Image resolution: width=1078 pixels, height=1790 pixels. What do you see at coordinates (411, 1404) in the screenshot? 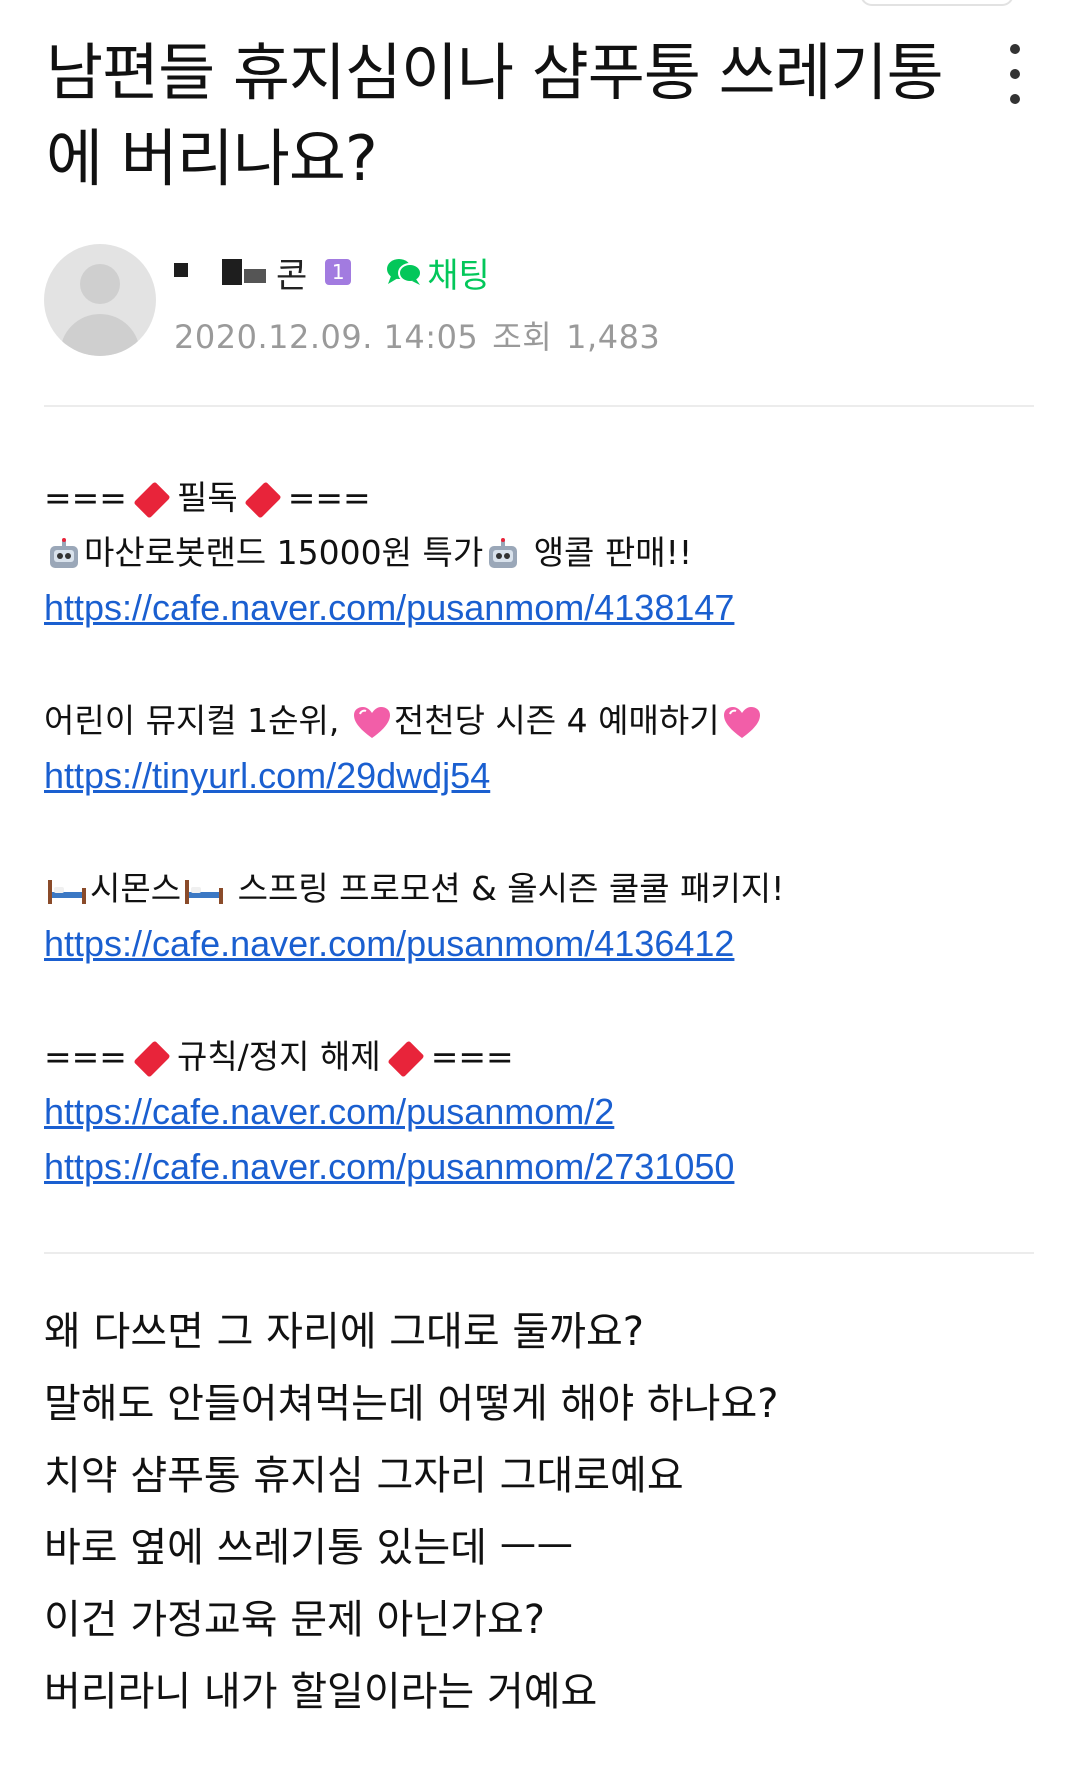
I see `body-line: 말해도 안들어쳐먹는데 어떻게 해야 하나요?` at bounding box center [411, 1404].